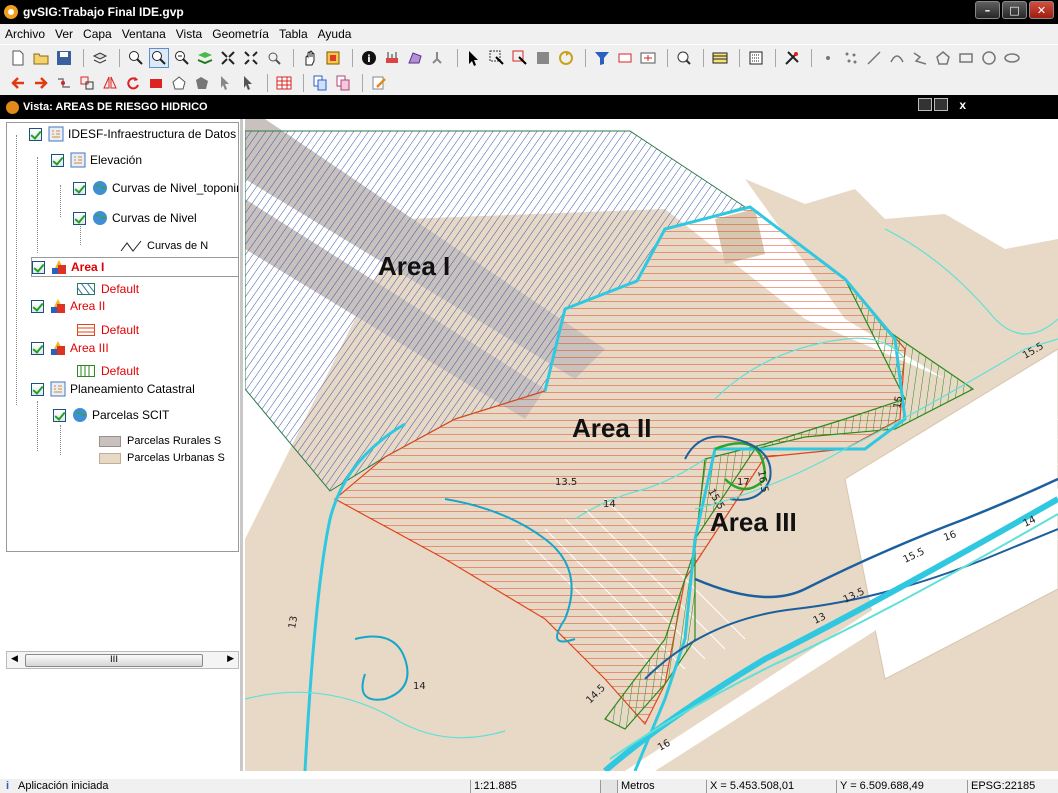  I want to click on menu-ayuda: Ayuda, so click(335, 34).